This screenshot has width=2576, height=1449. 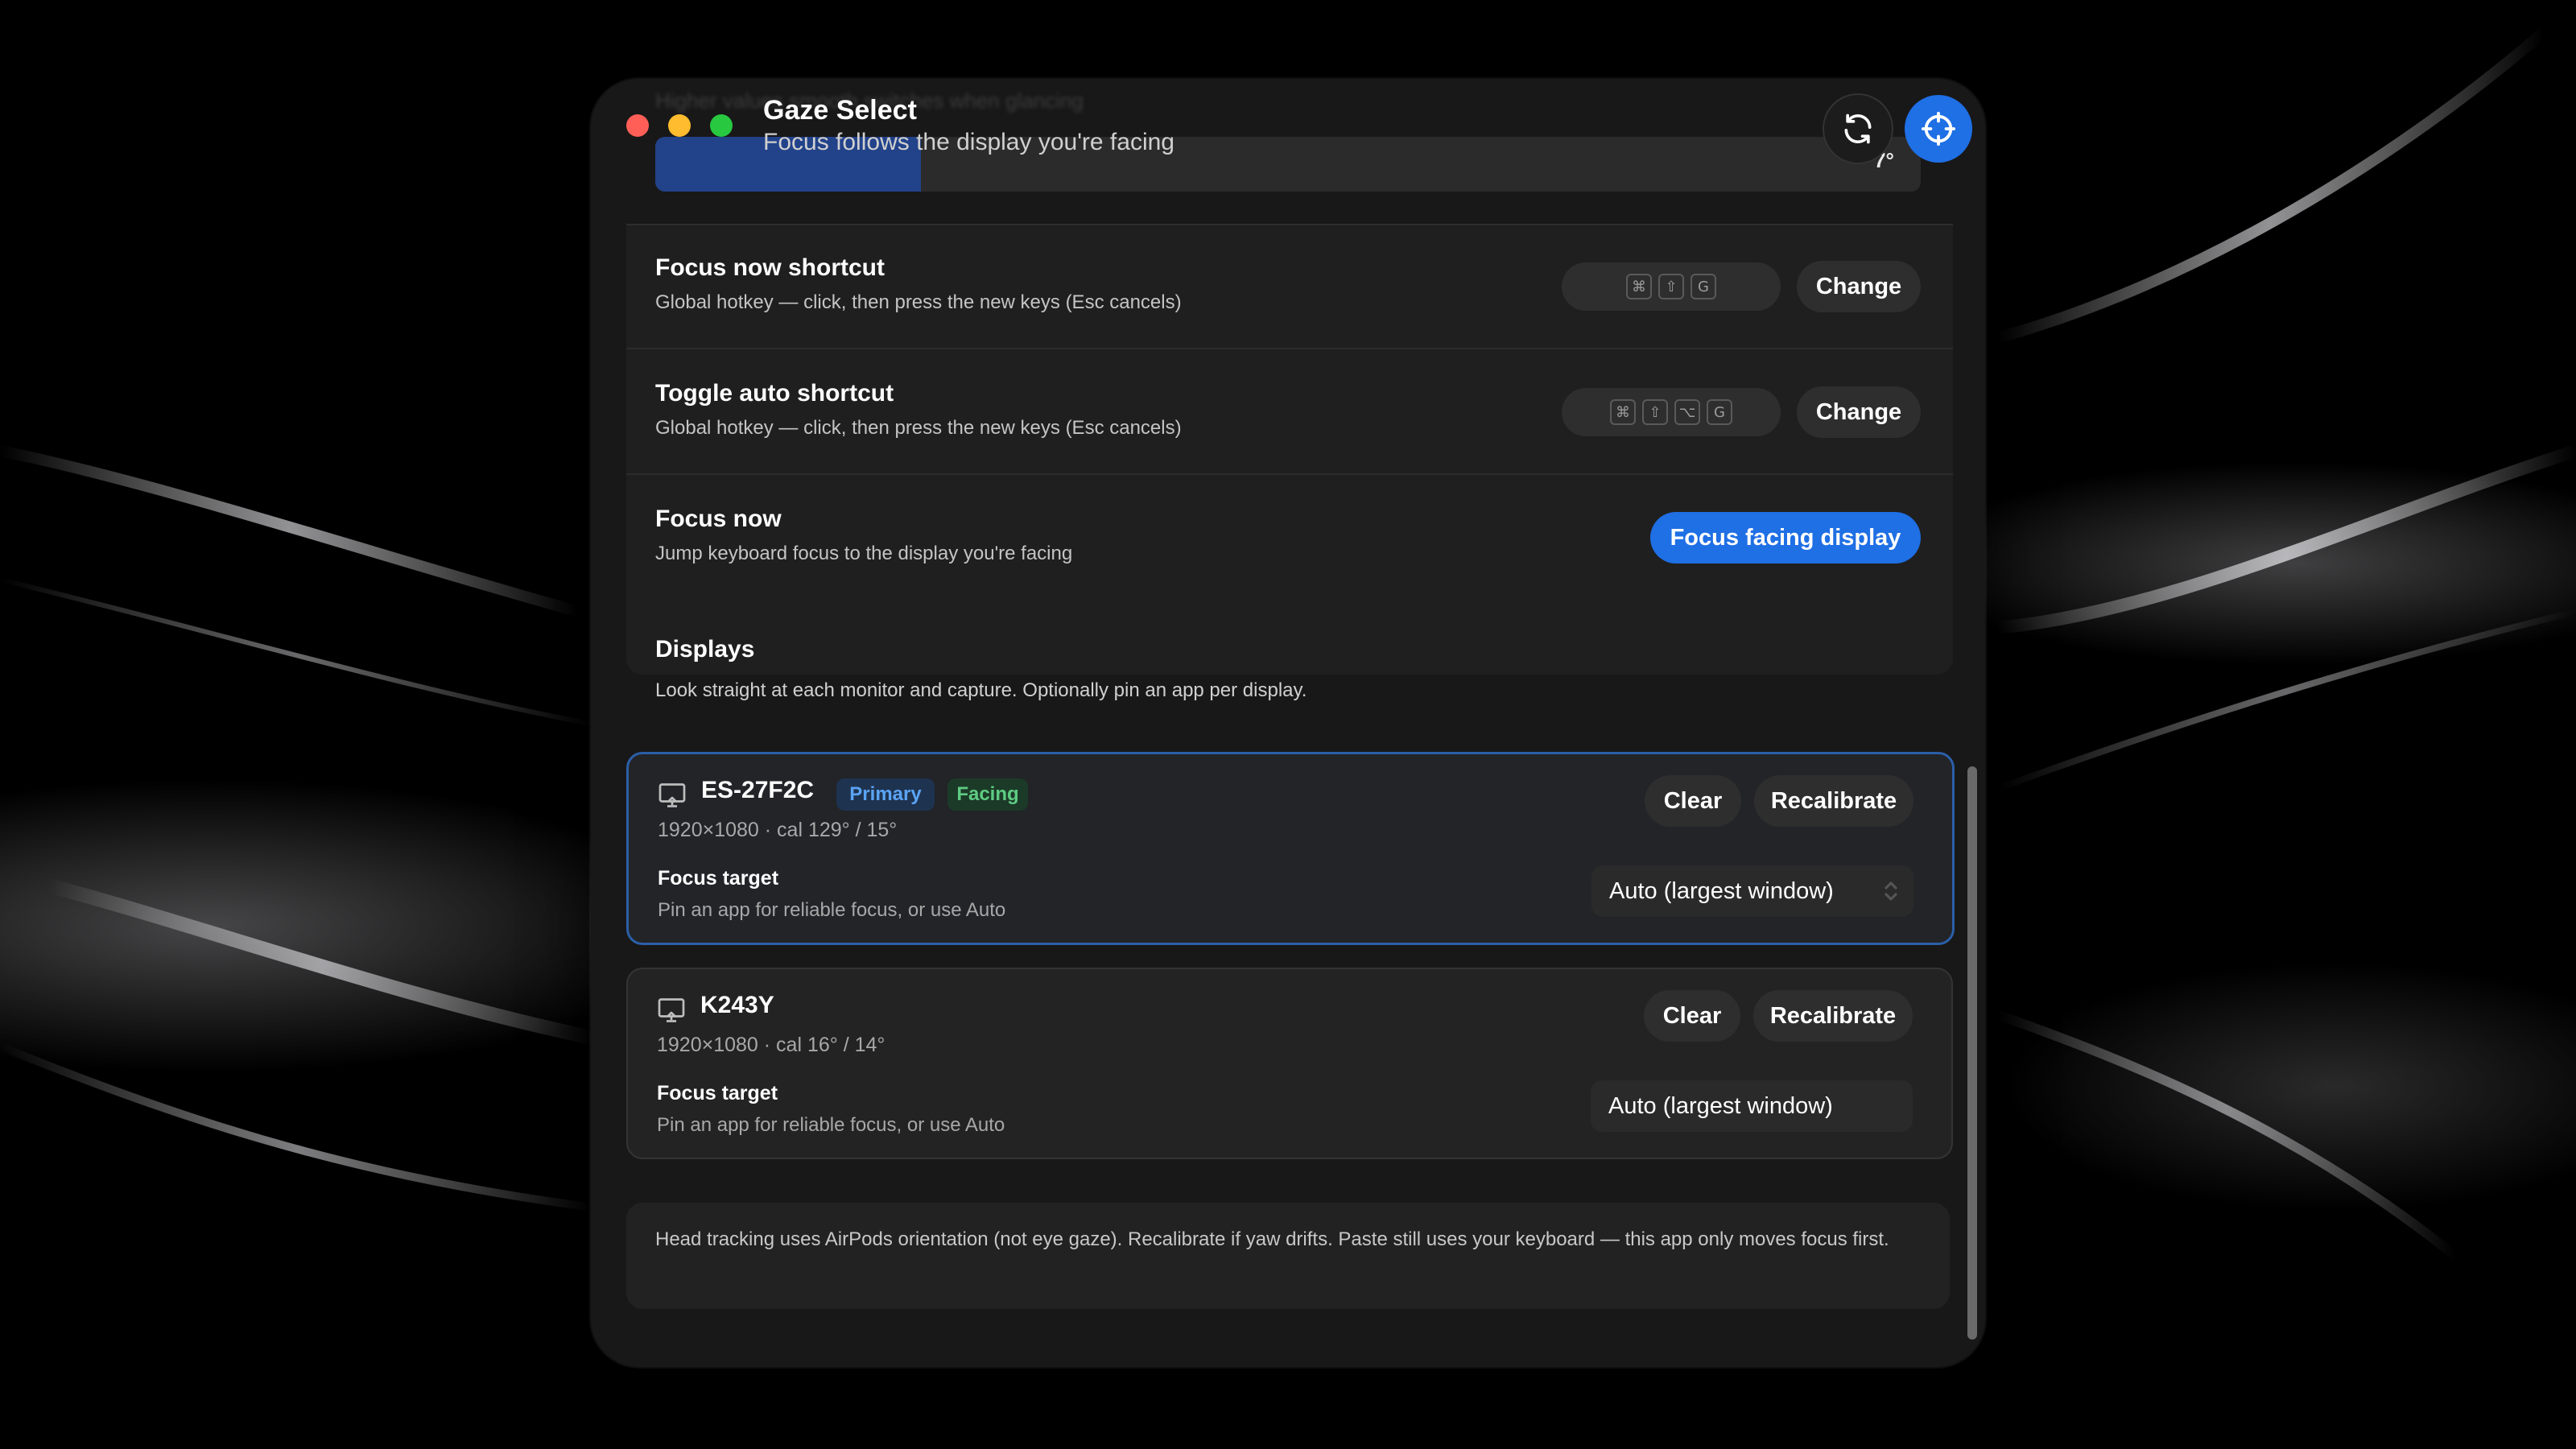 What do you see at coordinates (968, 142) in the screenshot?
I see `app-subtitle: Focus follows the display you're facing` at bounding box center [968, 142].